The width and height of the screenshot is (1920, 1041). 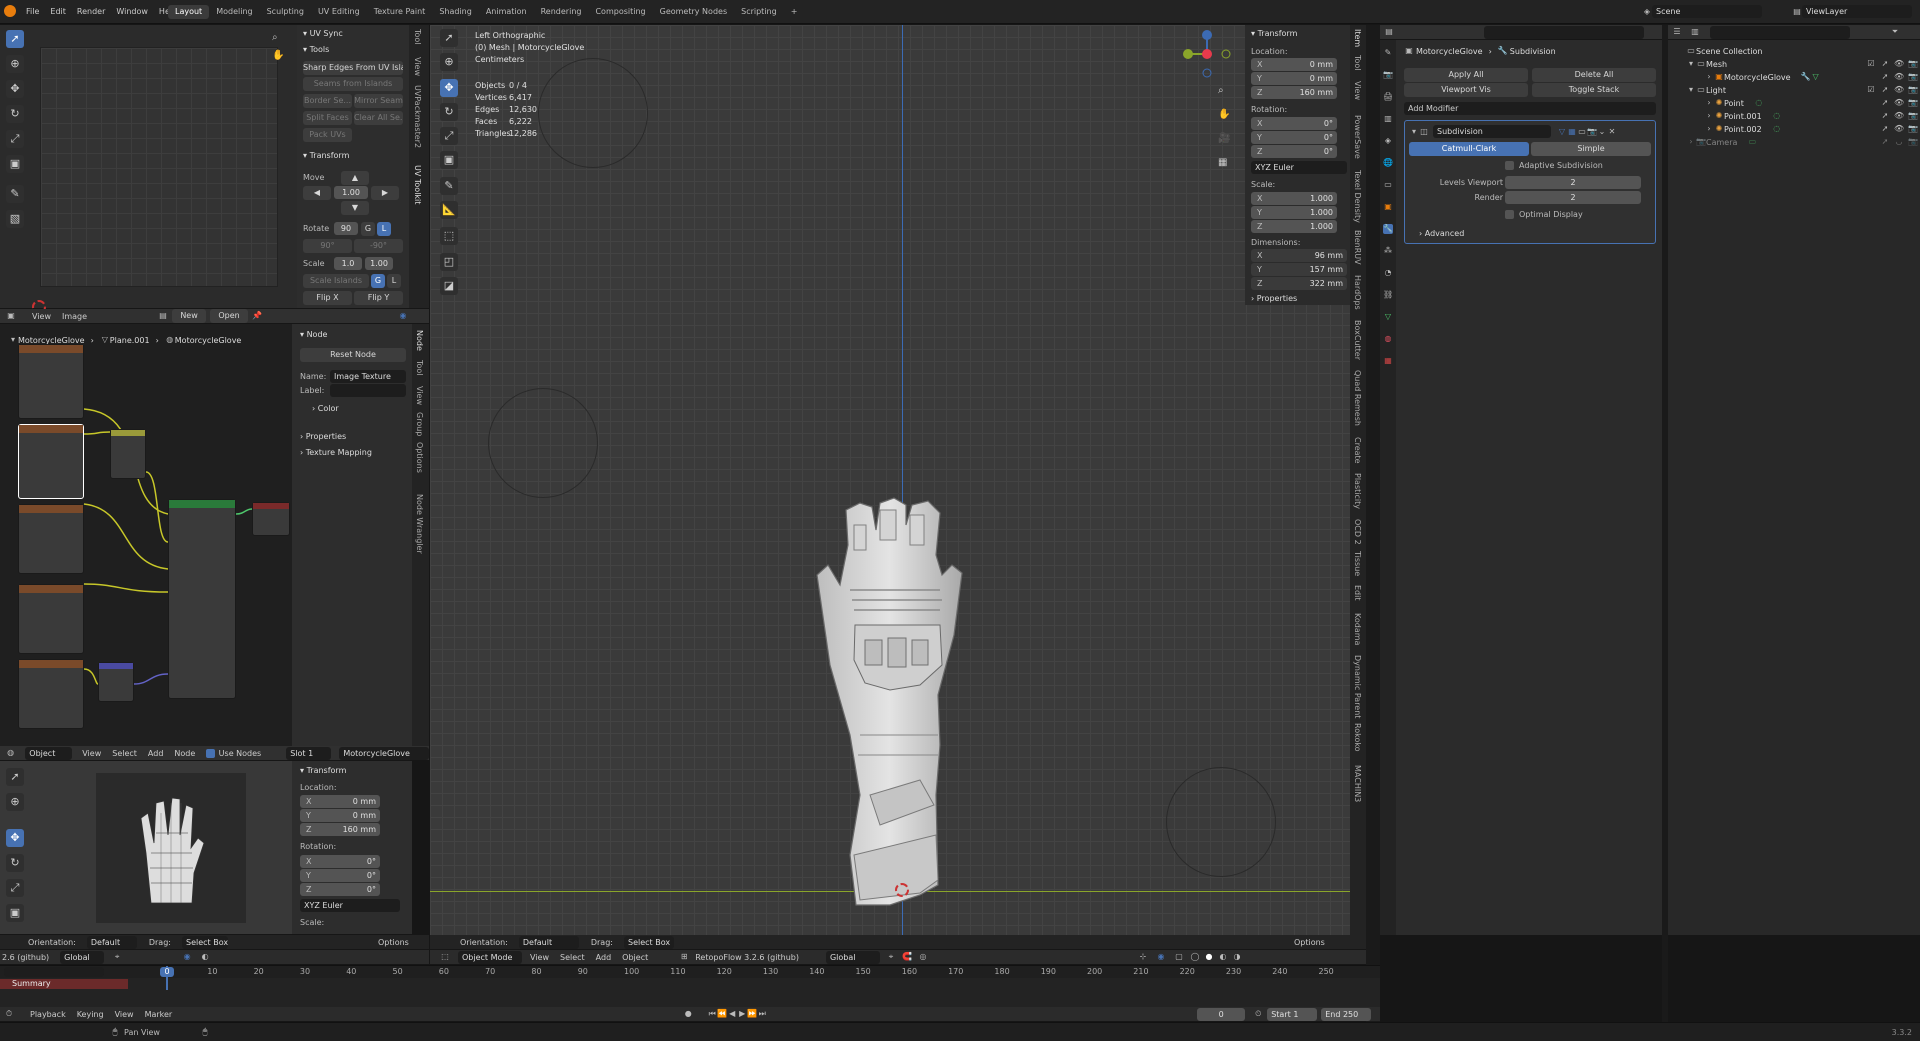 I want to click on vp-zoom-icon: ⌕, so click(x=1221, y=90).